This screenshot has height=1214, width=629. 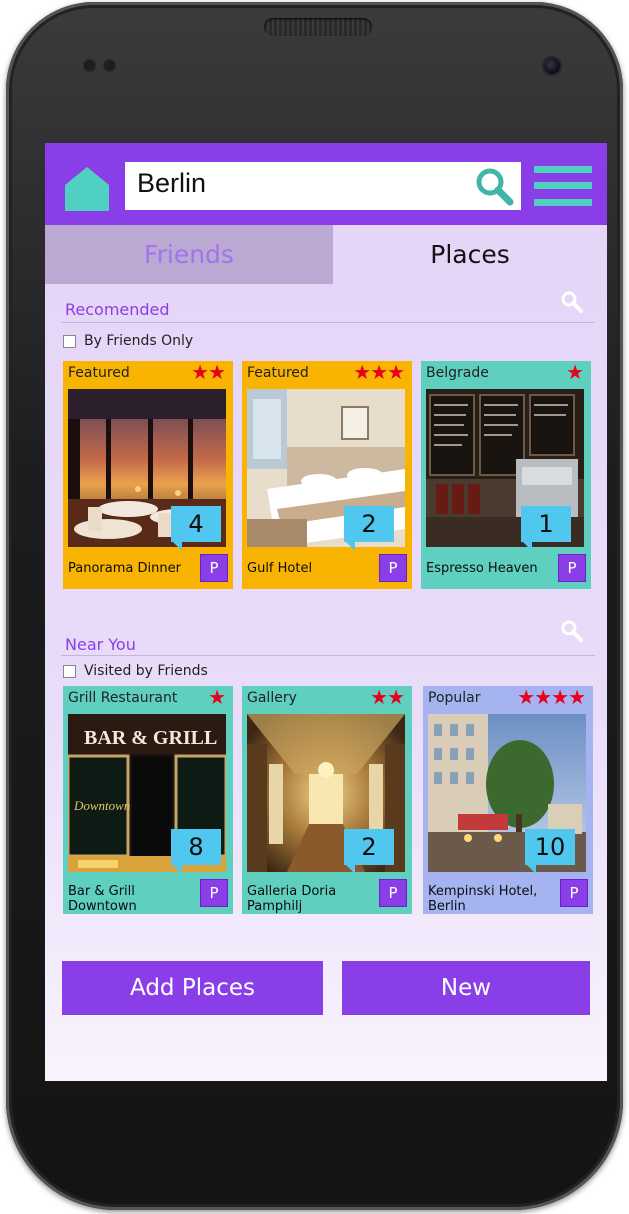 What do you see at coordinates (546, 528) in the screenshot?
I see `review-count-badge: 1` at bounding box center [546, 528].